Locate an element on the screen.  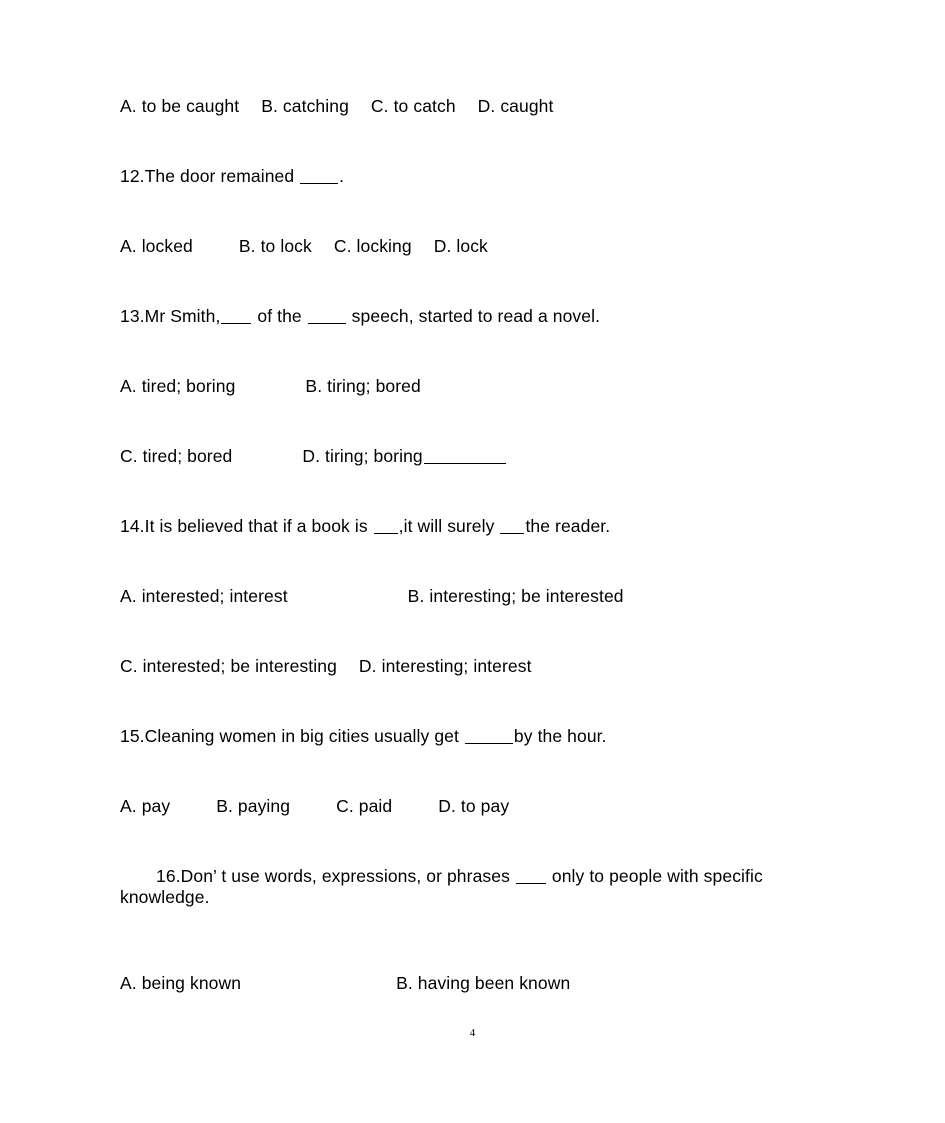
q16-option-b: B. having been known is located at coordinates (483, 983).